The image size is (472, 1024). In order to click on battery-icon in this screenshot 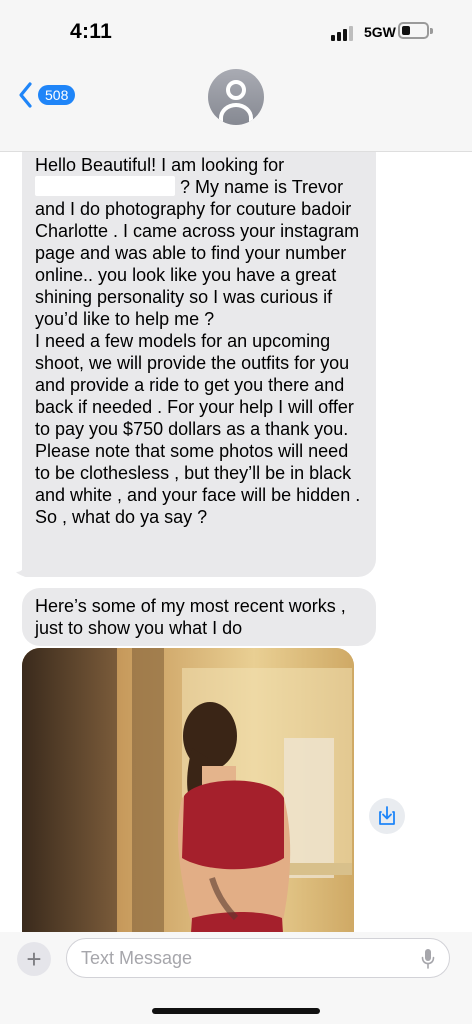, I will do `click(415, 30)`.